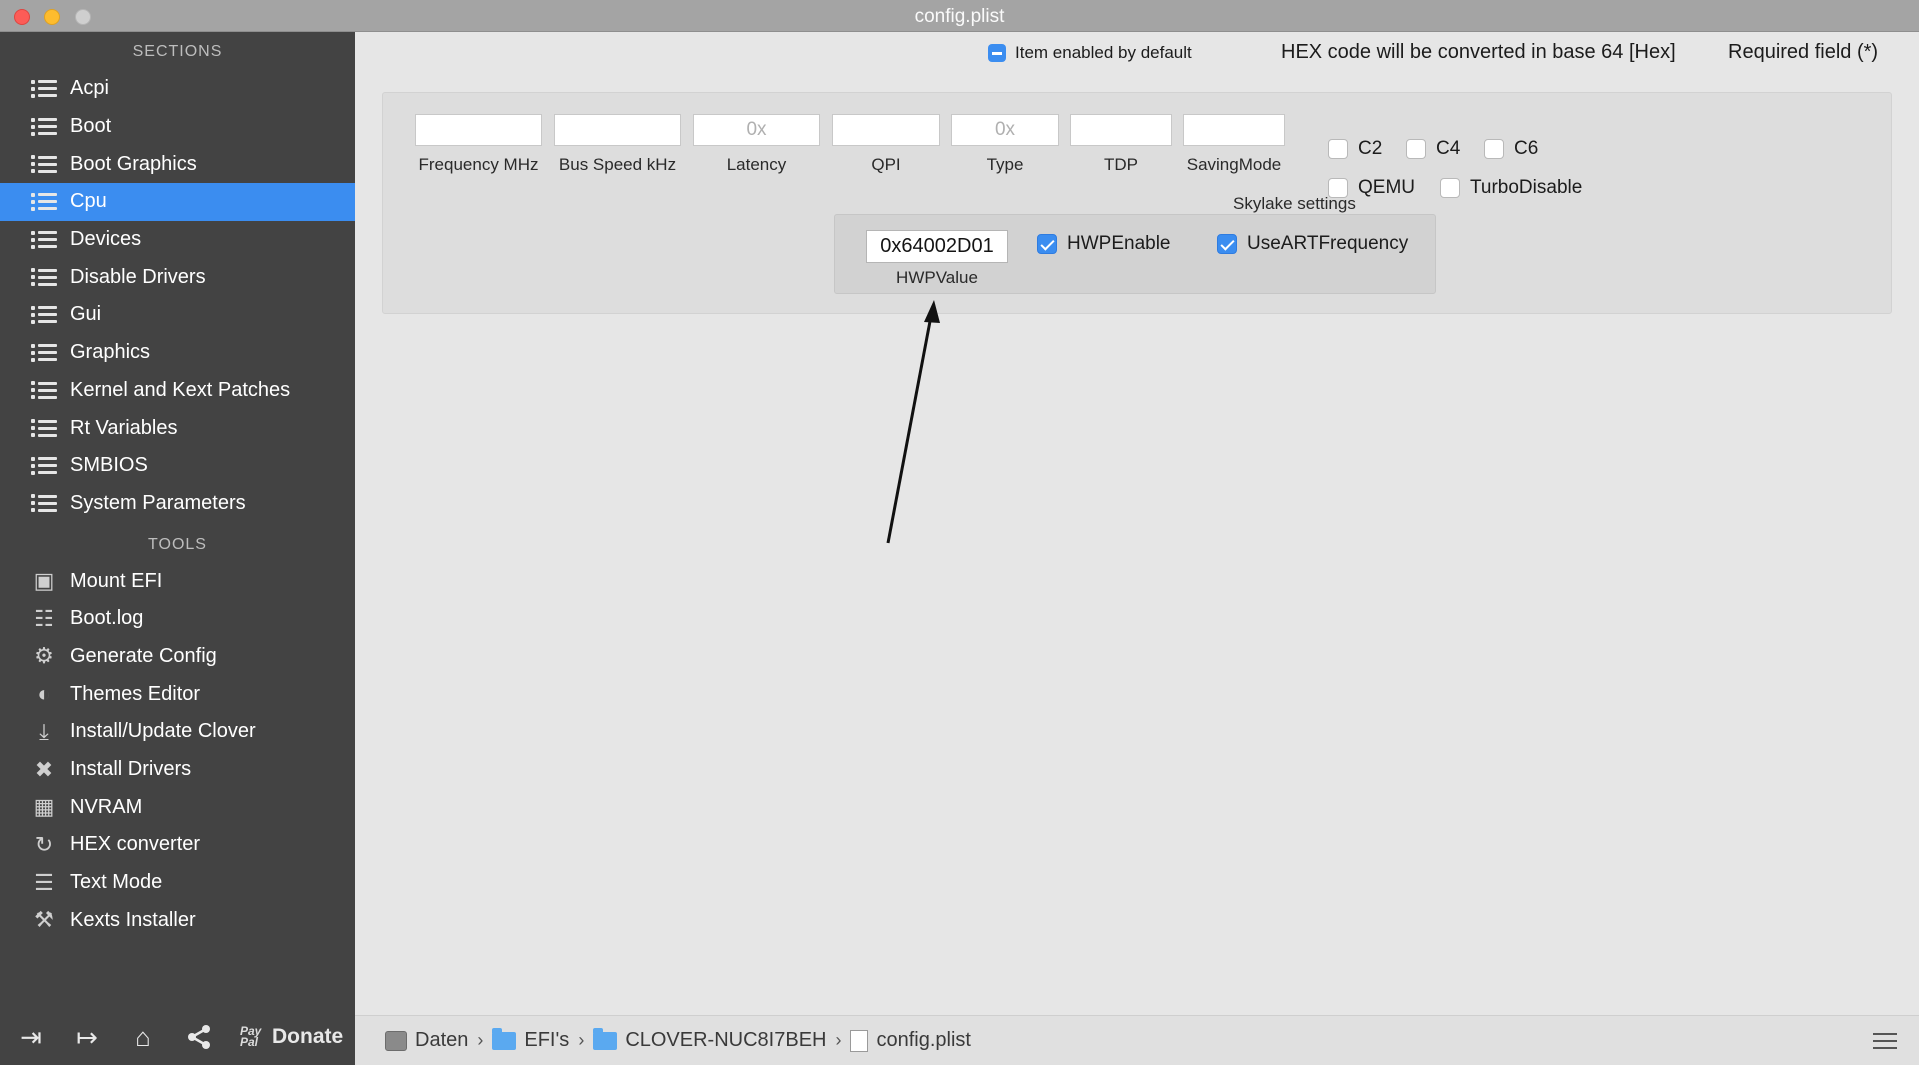 The image size is (1919, 1065). I want to click on checkbox-label: C6, so click(1526, 148).